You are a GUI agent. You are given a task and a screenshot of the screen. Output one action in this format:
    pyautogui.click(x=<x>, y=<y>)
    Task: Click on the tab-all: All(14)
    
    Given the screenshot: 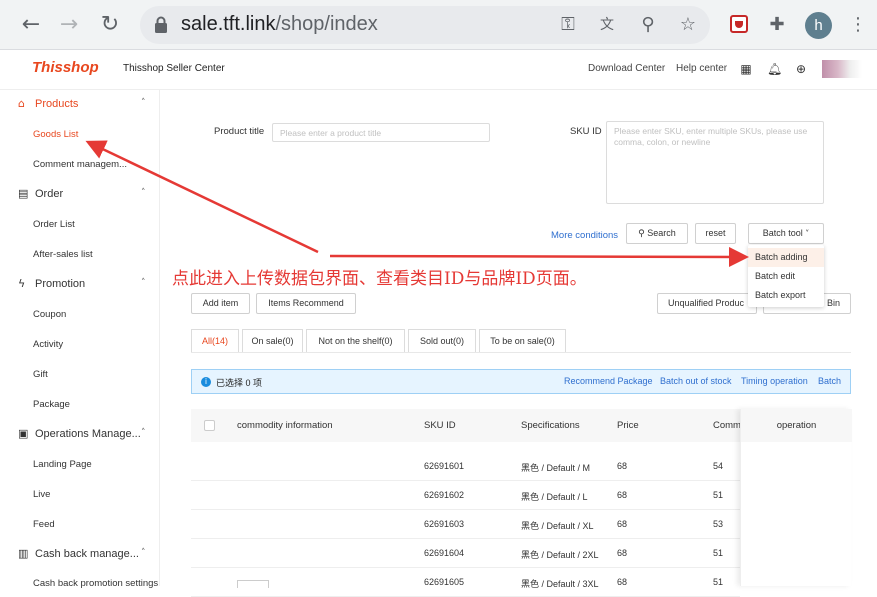 What is the action you would take?
    pyautogui.click(x=215, y=341)
    